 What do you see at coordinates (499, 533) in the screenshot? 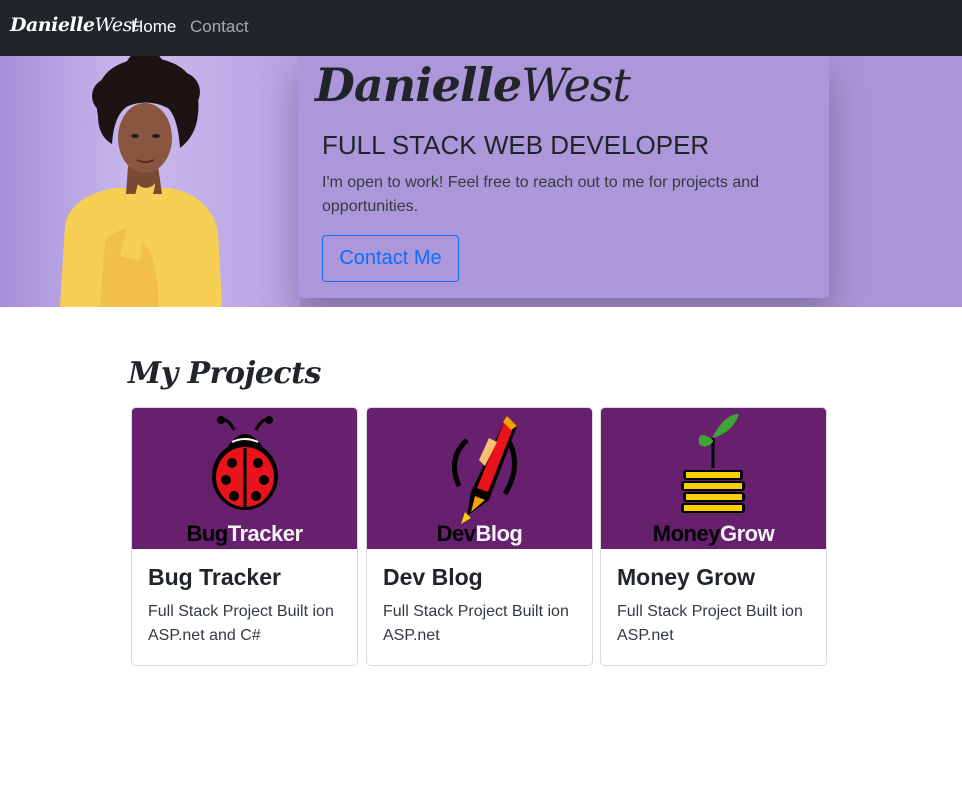
I see `logo-text-light: Blog` at bounding box center [499, 533].